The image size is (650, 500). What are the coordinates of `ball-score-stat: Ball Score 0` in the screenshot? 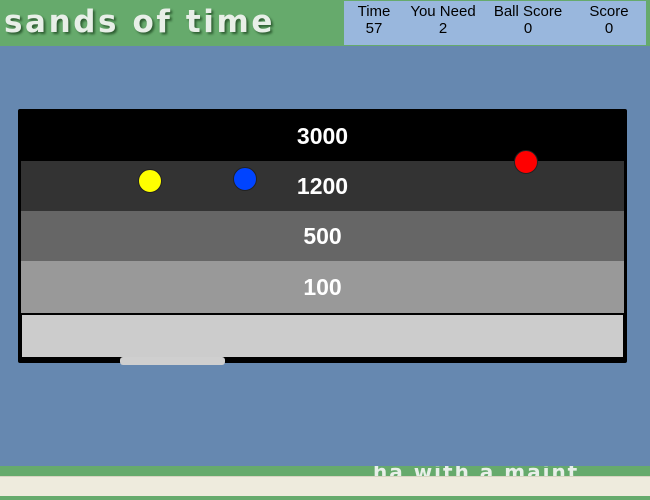 It's located at (528, 20).